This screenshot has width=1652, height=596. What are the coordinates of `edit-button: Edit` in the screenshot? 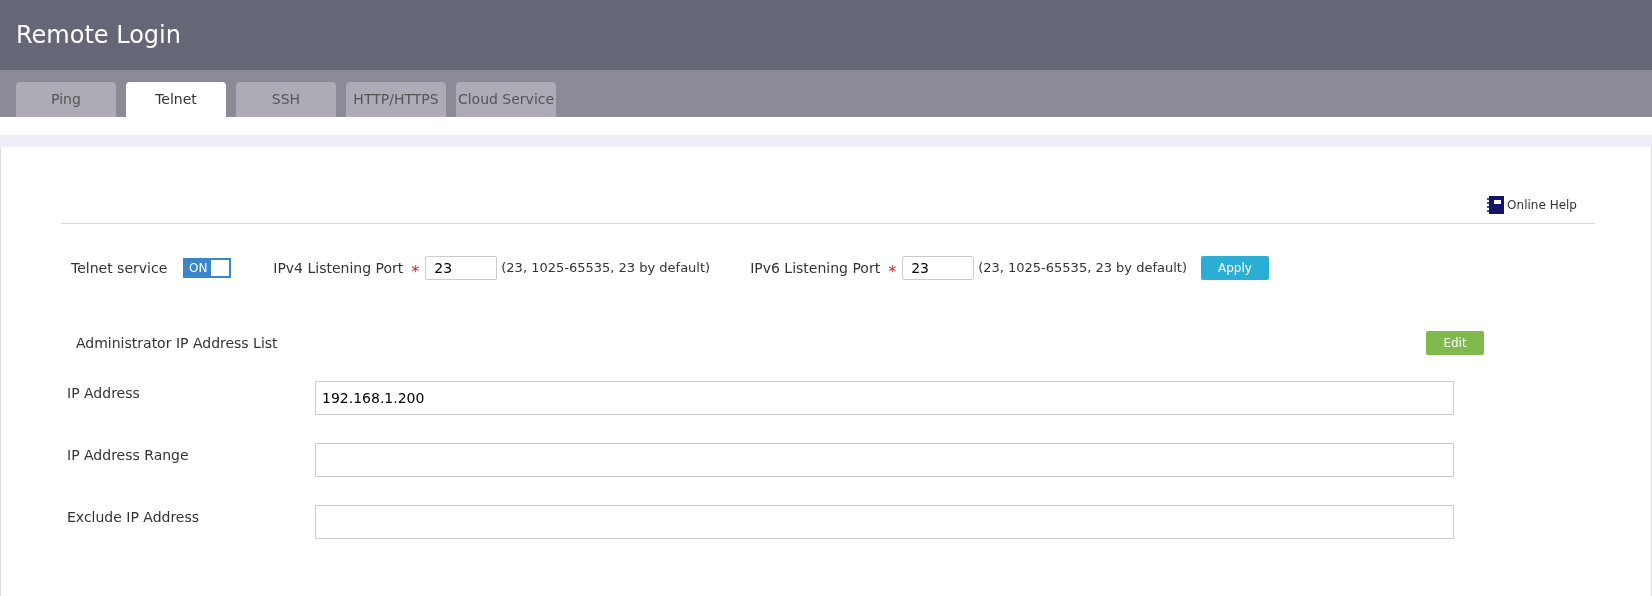 It's located at (1455, 343).